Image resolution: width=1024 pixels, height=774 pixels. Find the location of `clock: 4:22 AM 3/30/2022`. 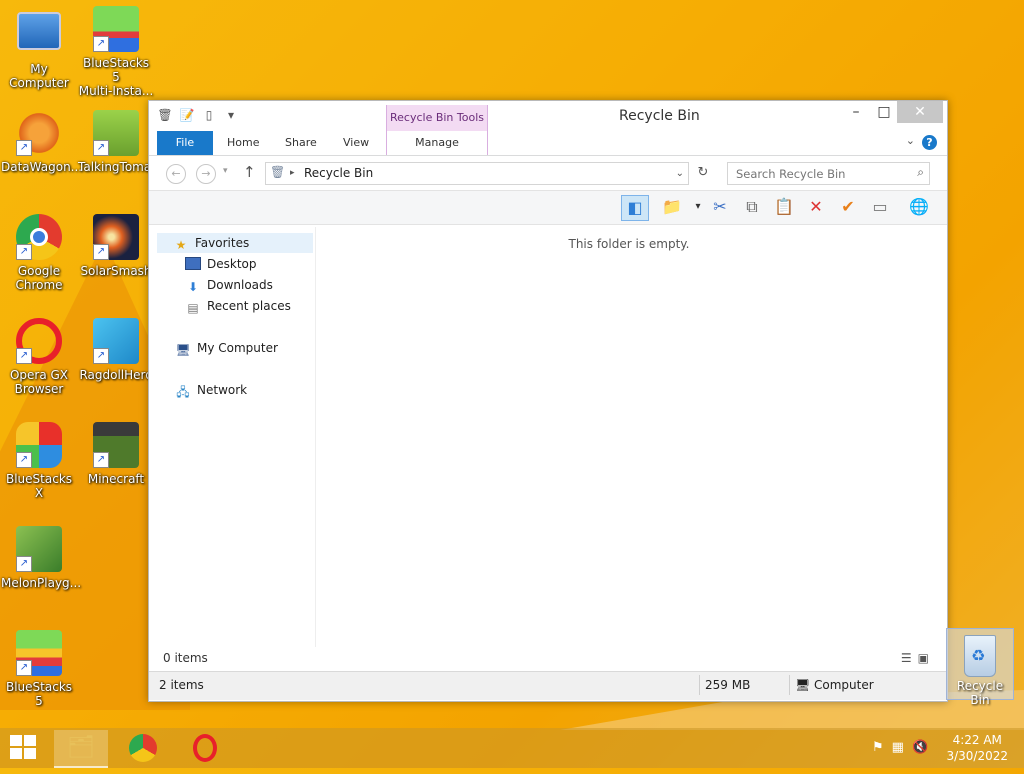

clock: 4:22 AM 3/30/2022 is located at coordinates (977, 748).